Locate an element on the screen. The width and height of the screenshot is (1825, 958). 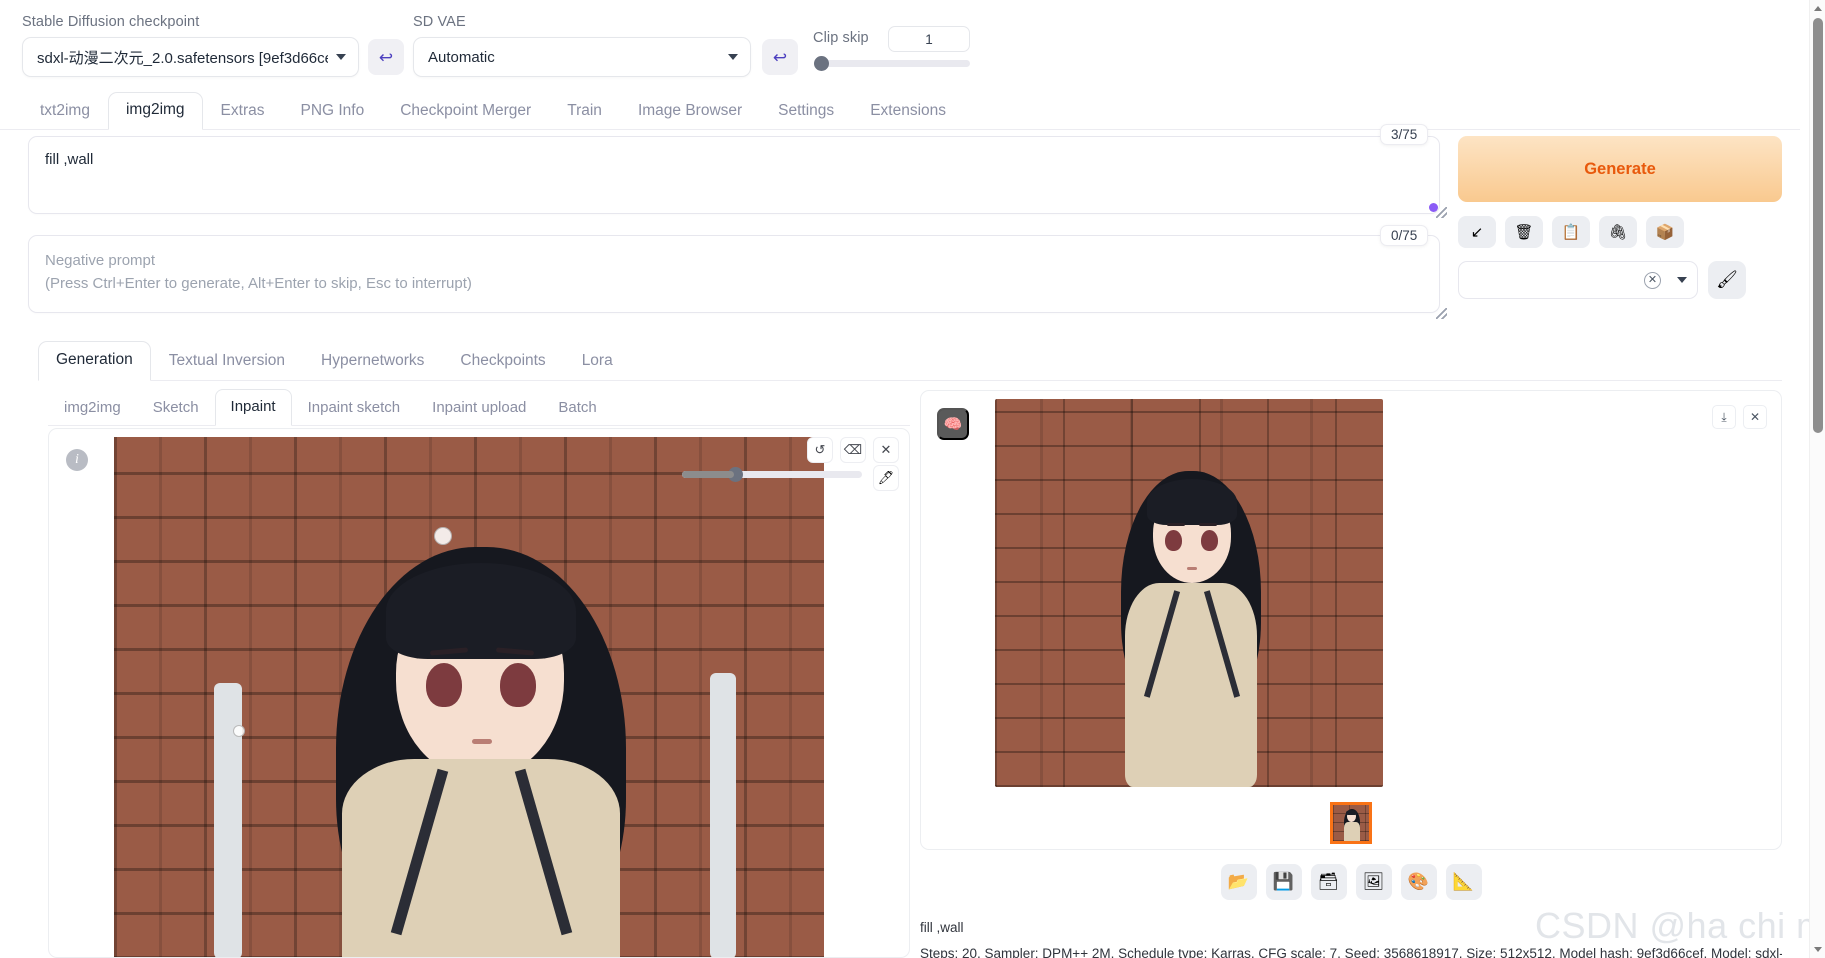
close-output-button: ✕ is located at coordinates (1755, 417).